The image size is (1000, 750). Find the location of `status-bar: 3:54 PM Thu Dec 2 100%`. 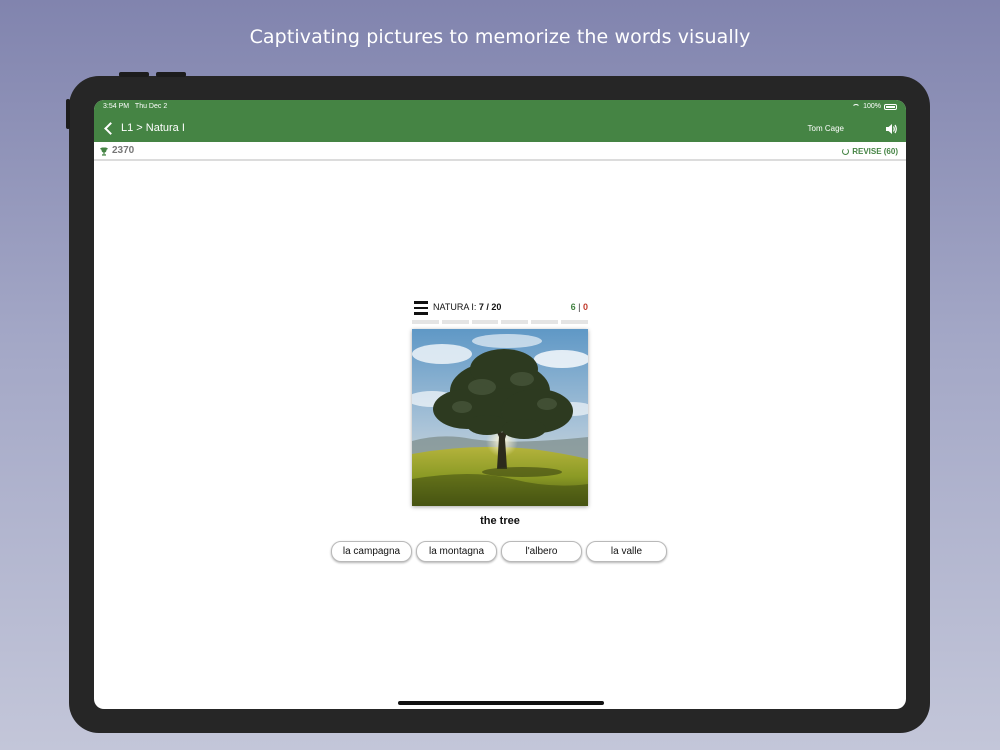

status-bar: 3:54 PM Thu Dec 2 100% is located at coordinates (500, 108).